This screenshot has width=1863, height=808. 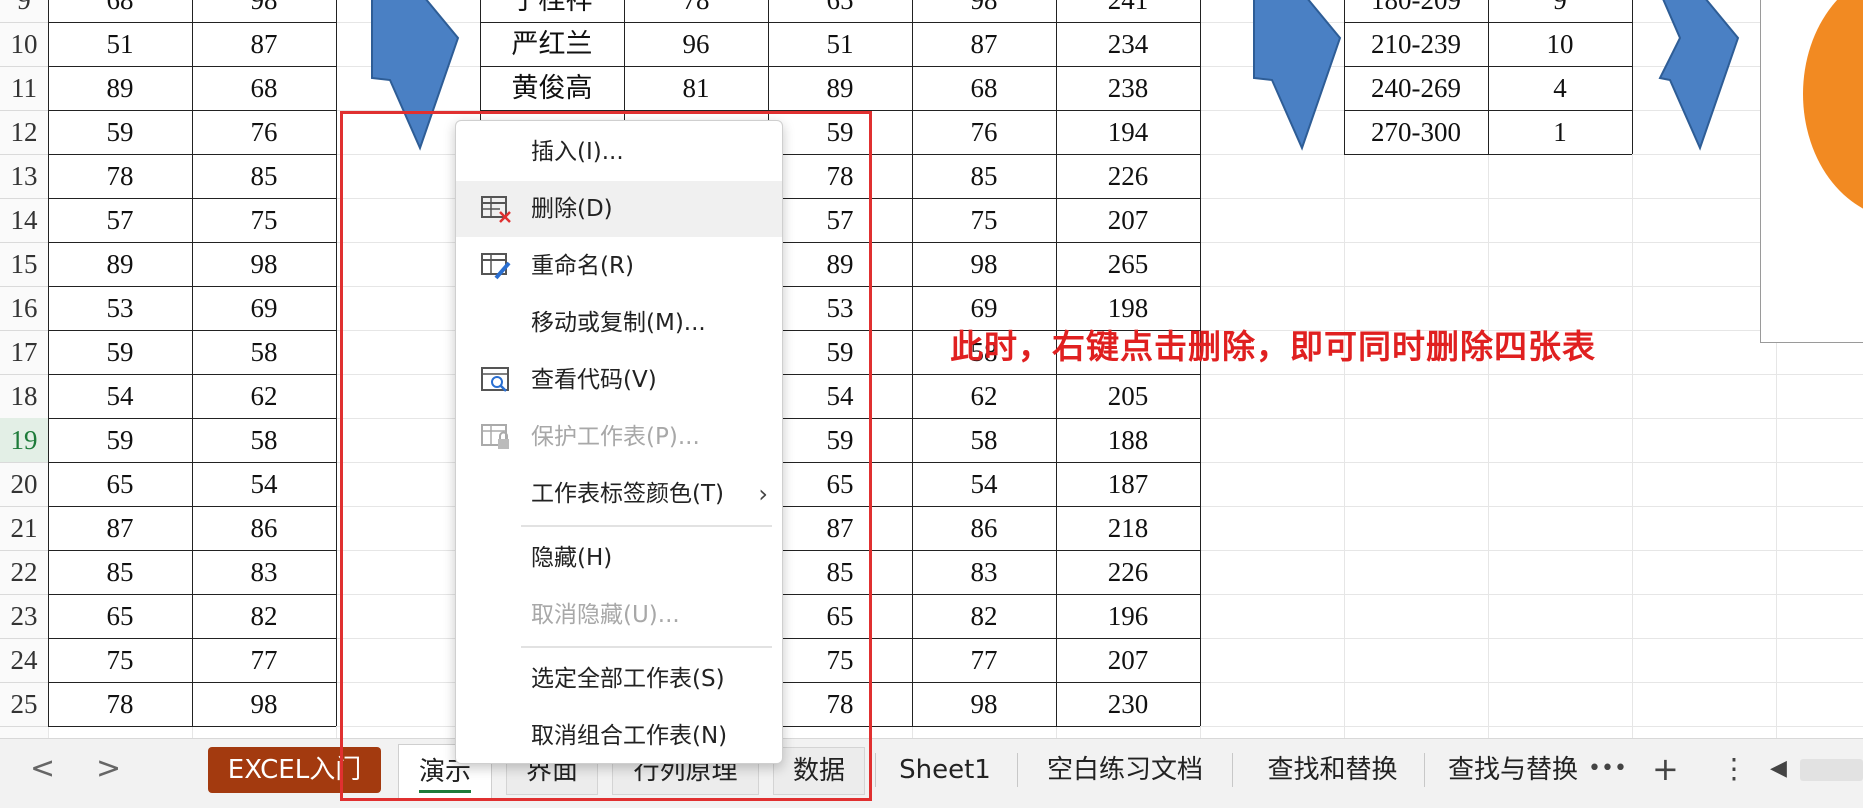 I want to click on row-number: 24, so click(x=24, y=660).